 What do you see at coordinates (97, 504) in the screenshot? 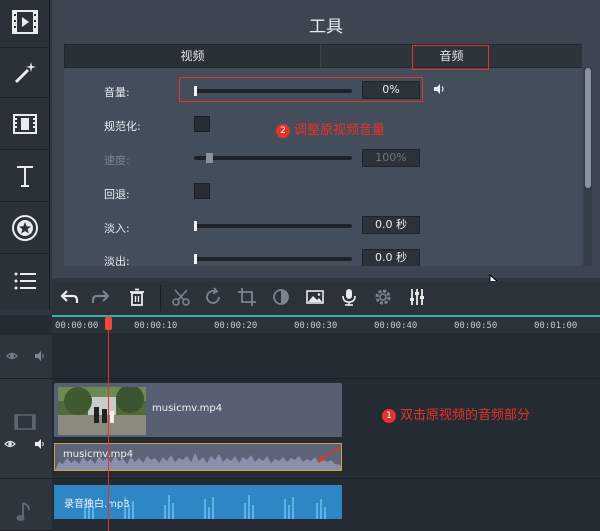
I see `music-clip-name: 录音独白.mp3` at bounding box center [97, 504].